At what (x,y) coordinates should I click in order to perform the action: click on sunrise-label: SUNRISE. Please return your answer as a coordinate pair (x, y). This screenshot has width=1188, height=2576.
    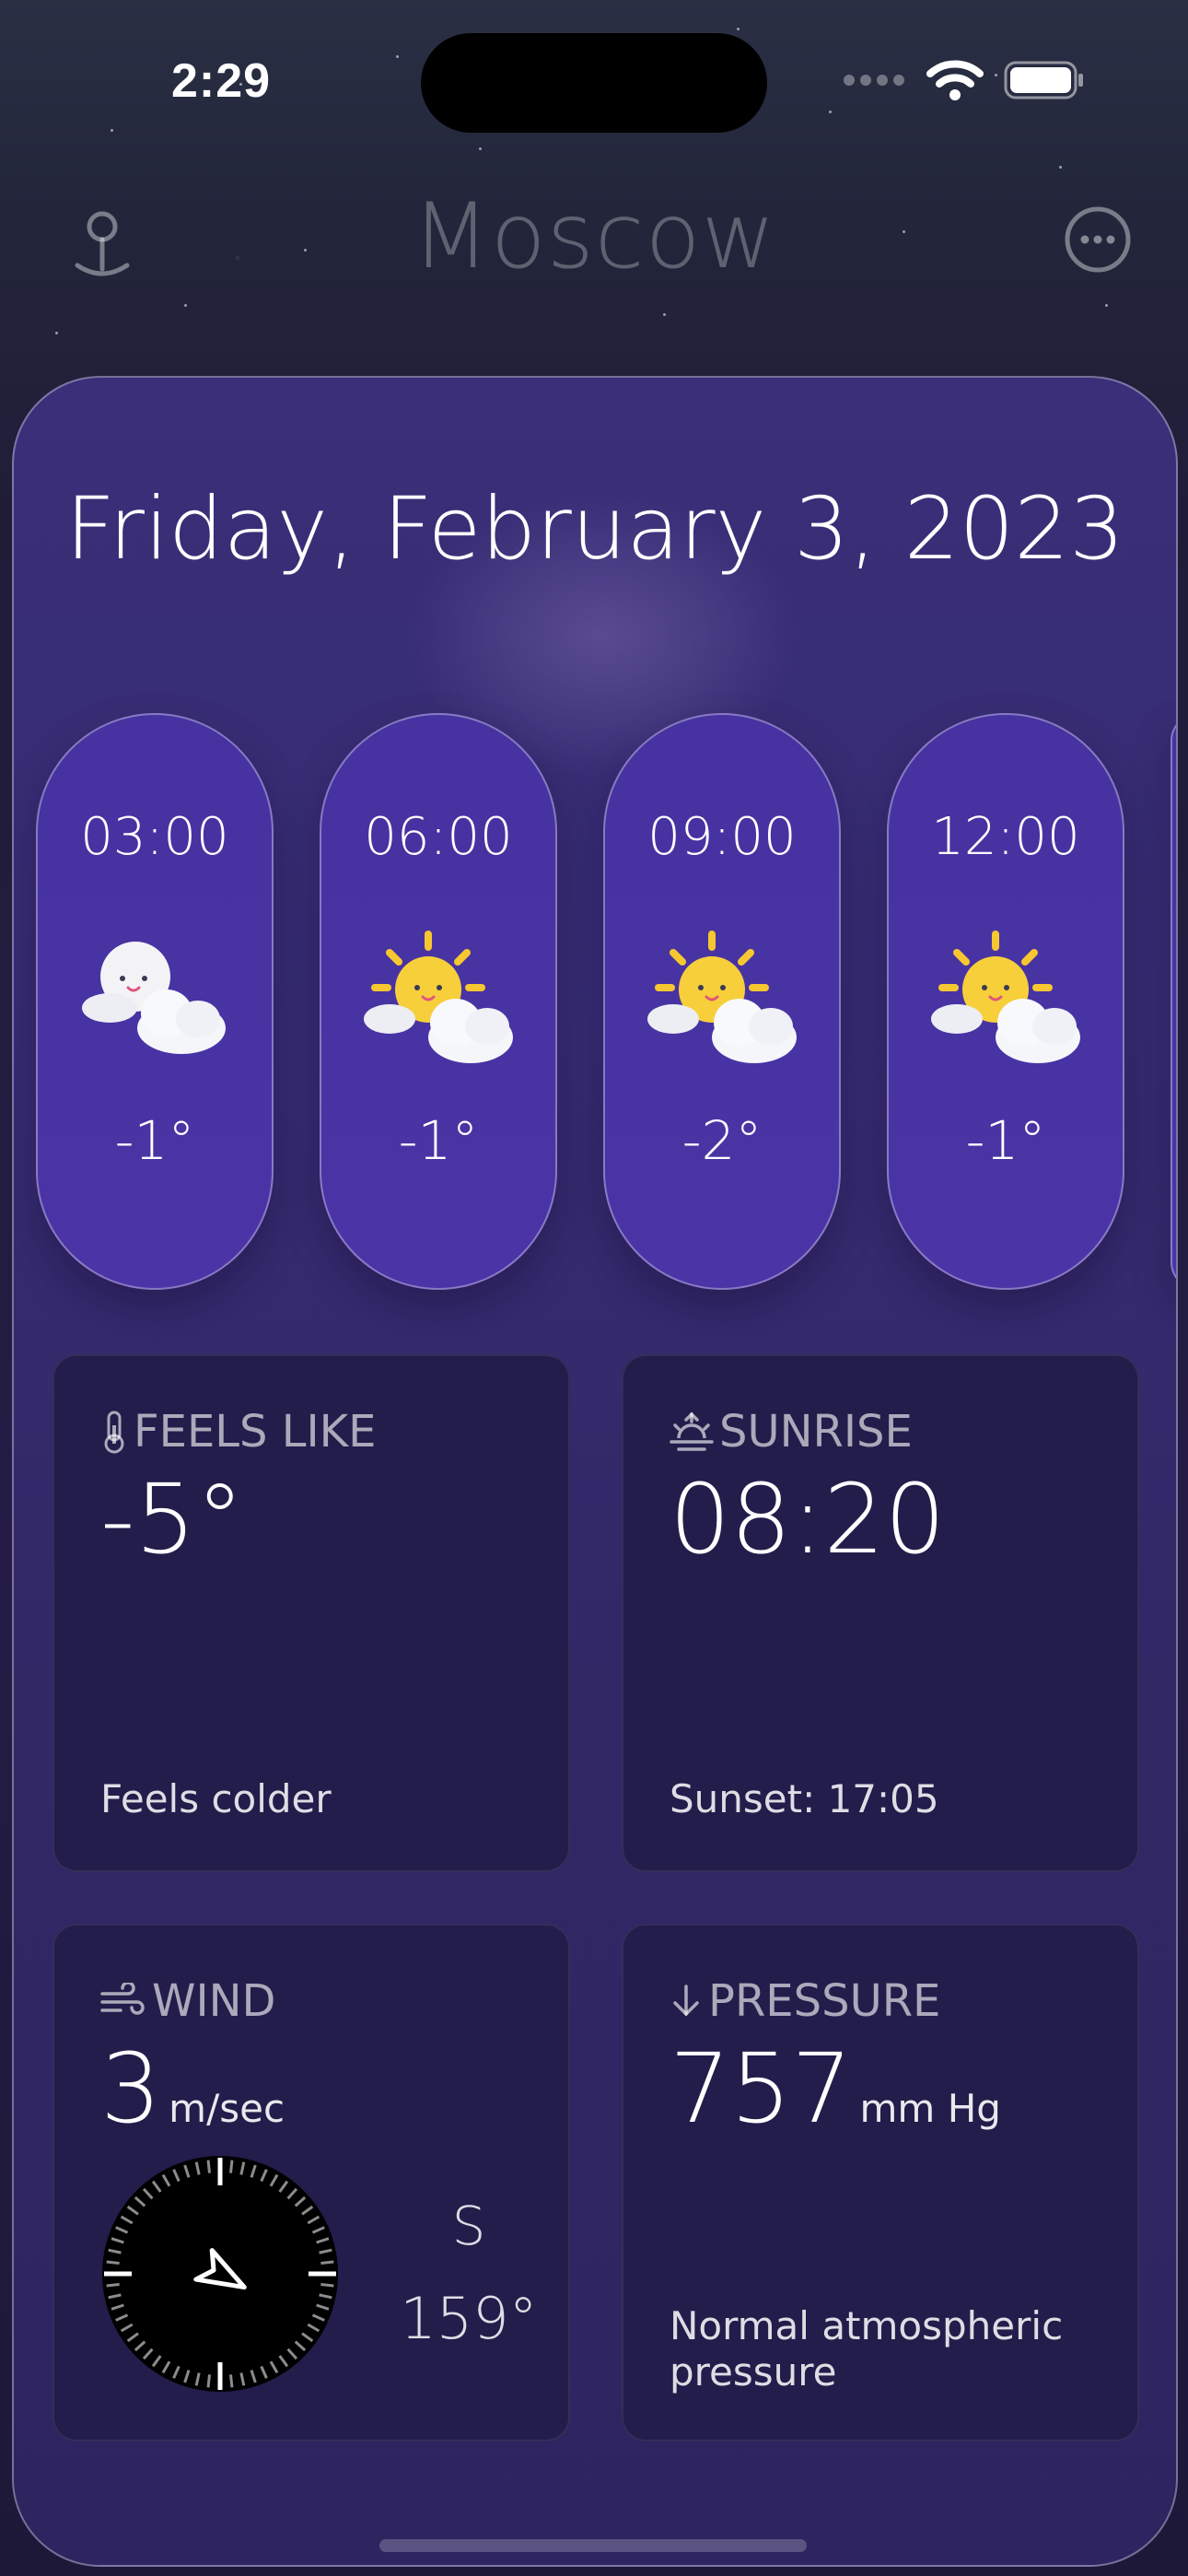
    Looking at the image, I should click on (816, 1432).